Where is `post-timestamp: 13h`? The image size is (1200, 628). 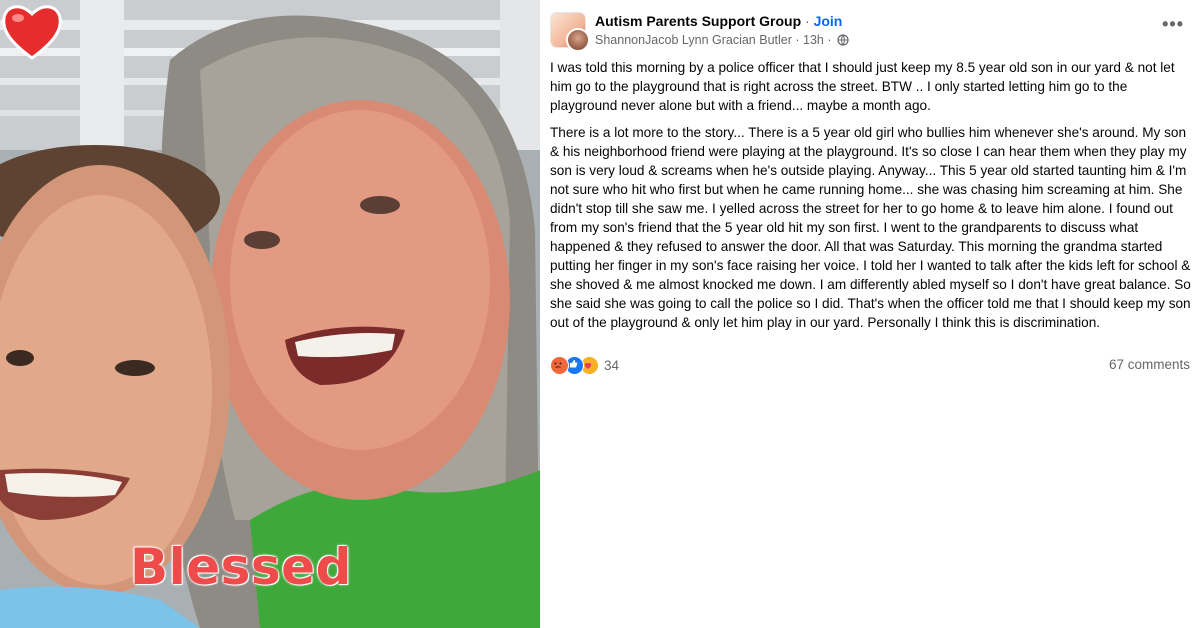 post-timestamp: 13h is located at coordinates (813, 40).